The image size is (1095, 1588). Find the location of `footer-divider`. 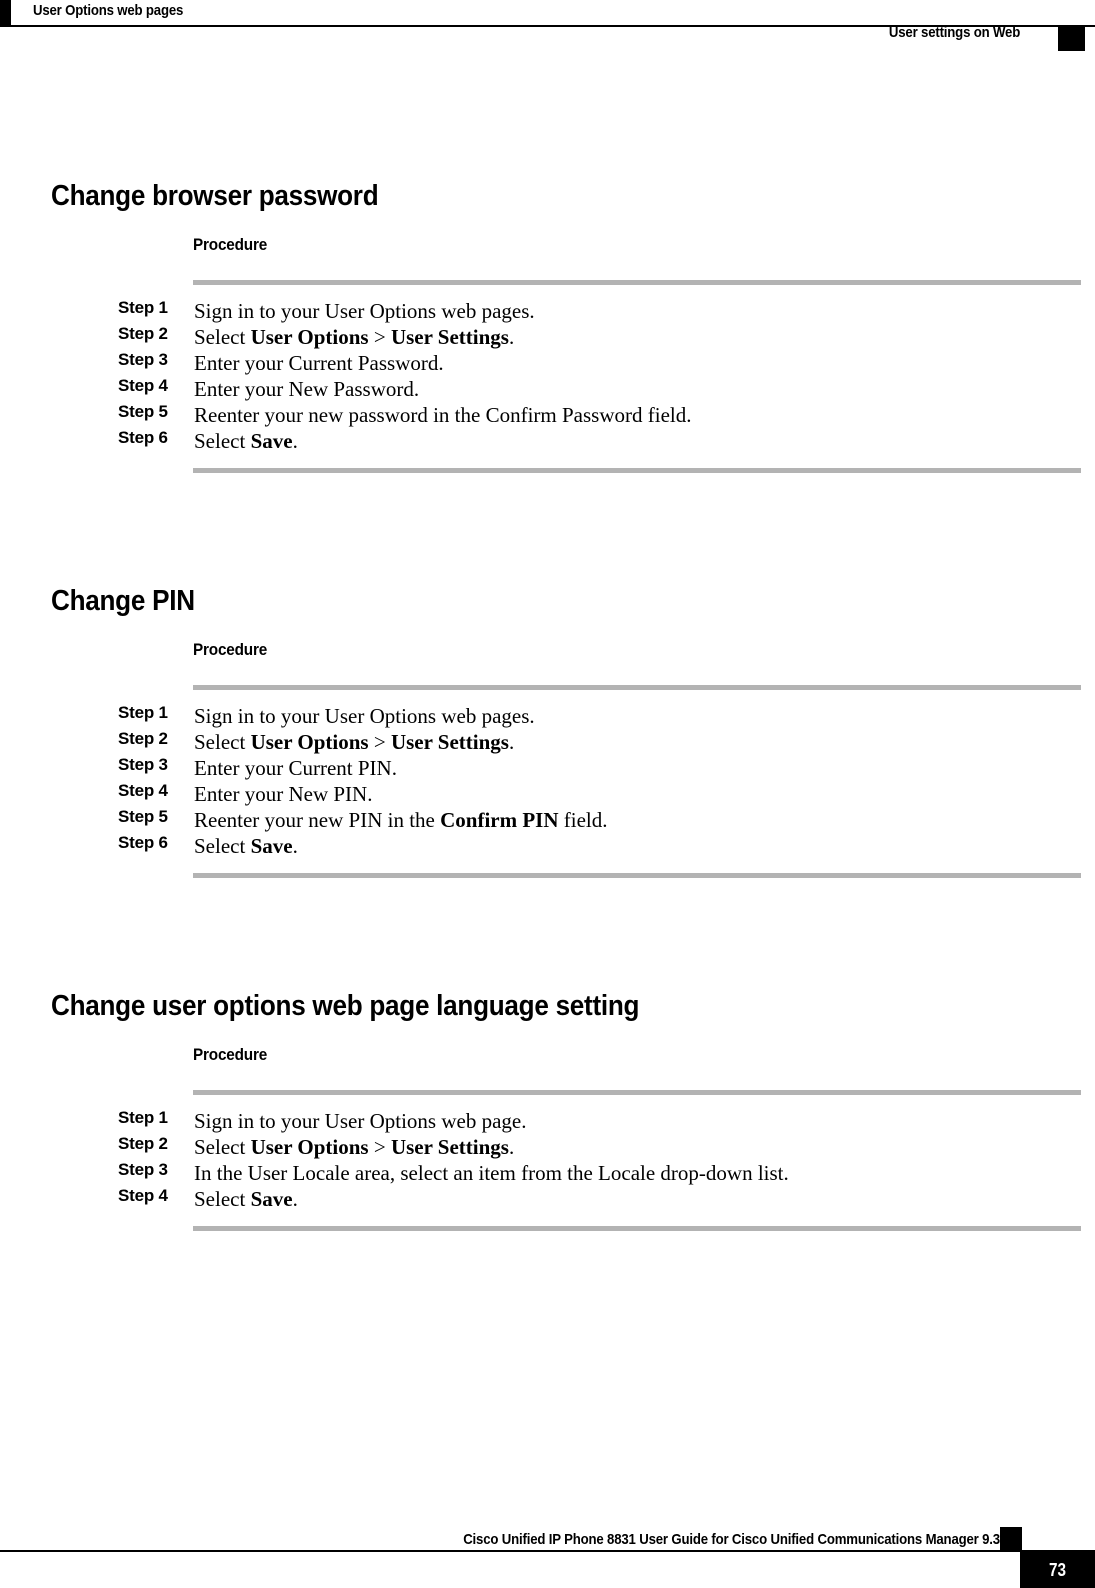

footer-divider is located at coordinates (547, 1551).